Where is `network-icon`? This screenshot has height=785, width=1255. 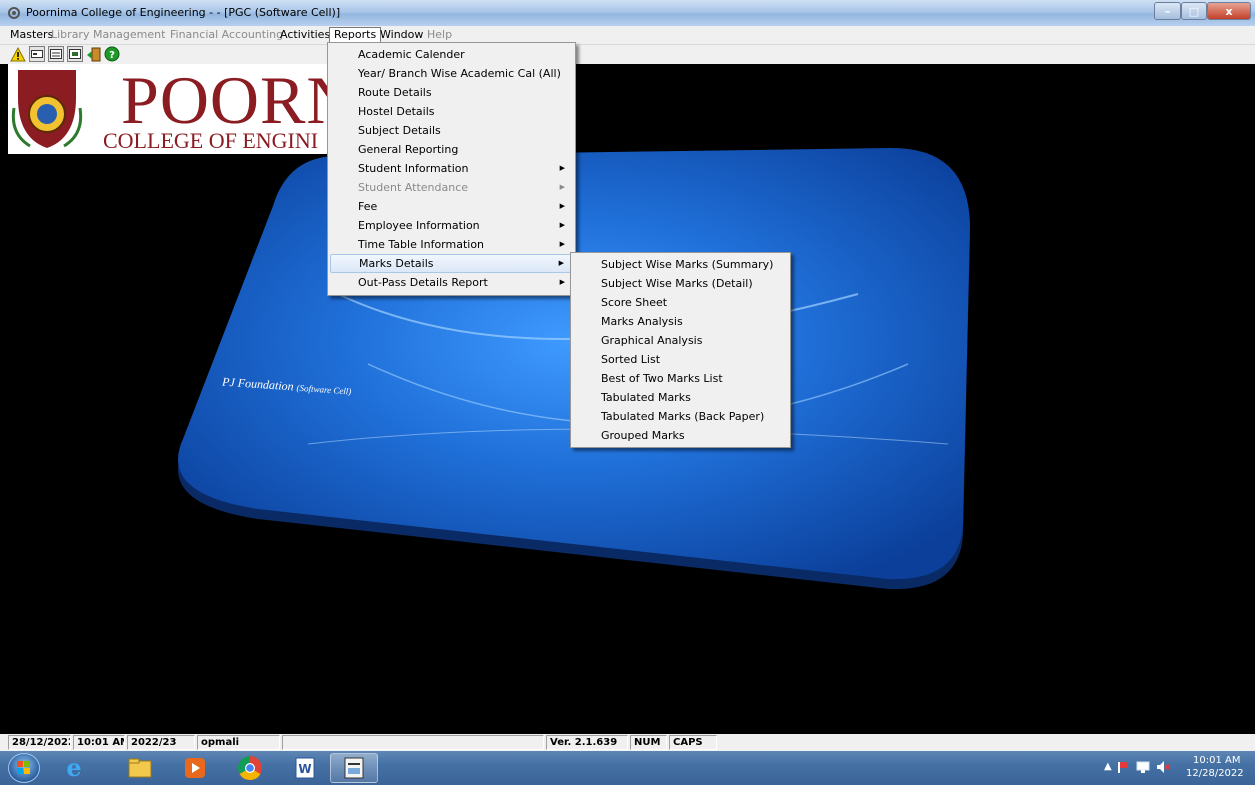 network-icon is located at coordinates (1143, 767).